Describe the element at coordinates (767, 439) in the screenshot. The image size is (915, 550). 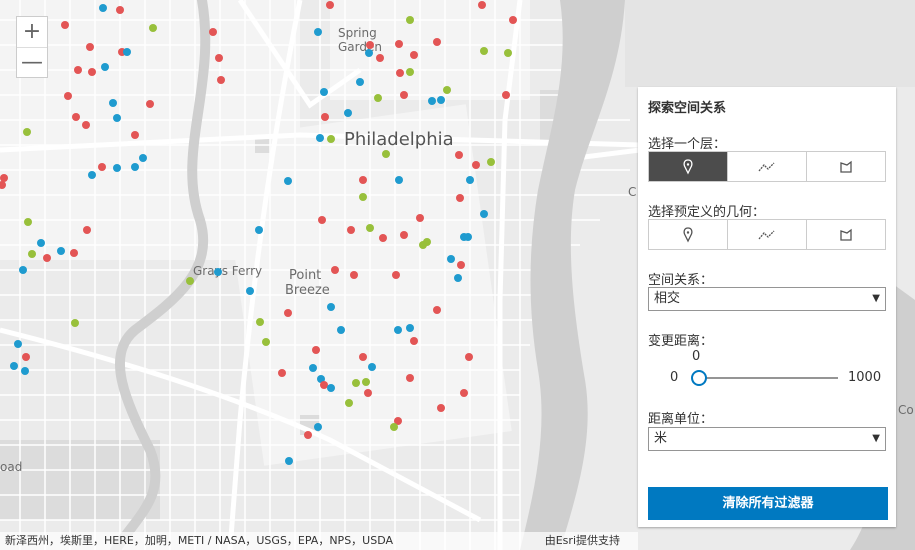
I see `unit-select: 米 ▼` at that location.